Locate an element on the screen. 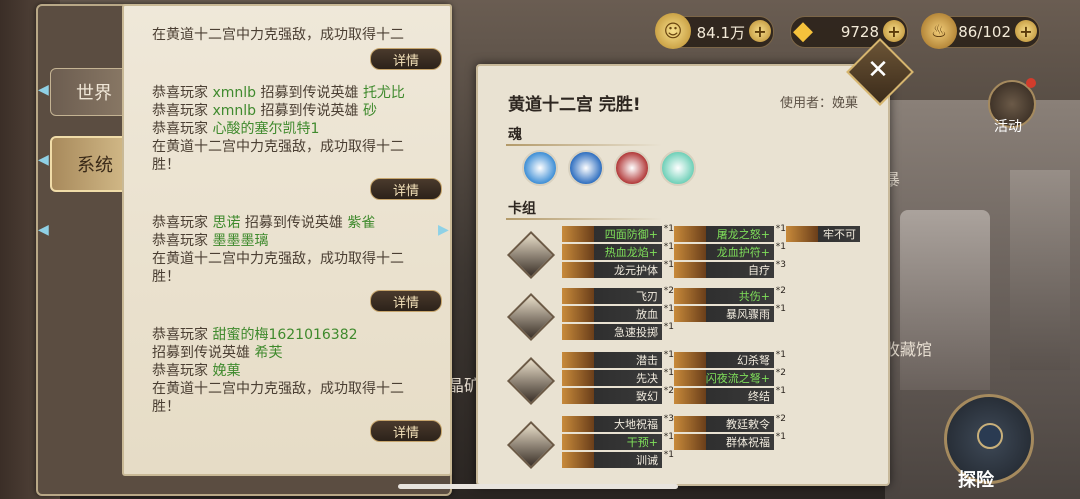 This screenshot has width=1080, height=499. skill-card: 热血龙焰+ *1 is located at coordinates (618, 251).